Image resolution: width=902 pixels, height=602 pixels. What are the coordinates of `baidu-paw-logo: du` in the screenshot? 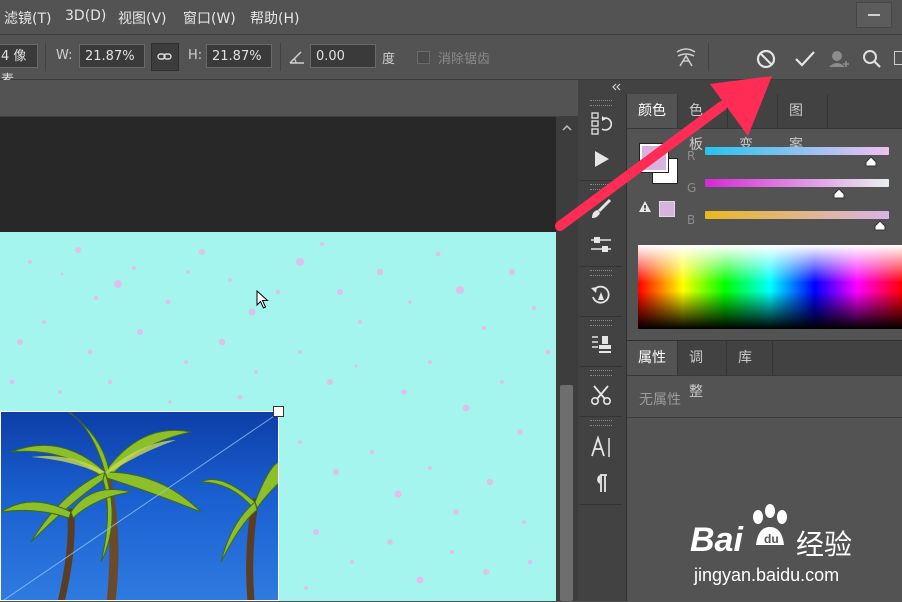 It's located at (770, 525).